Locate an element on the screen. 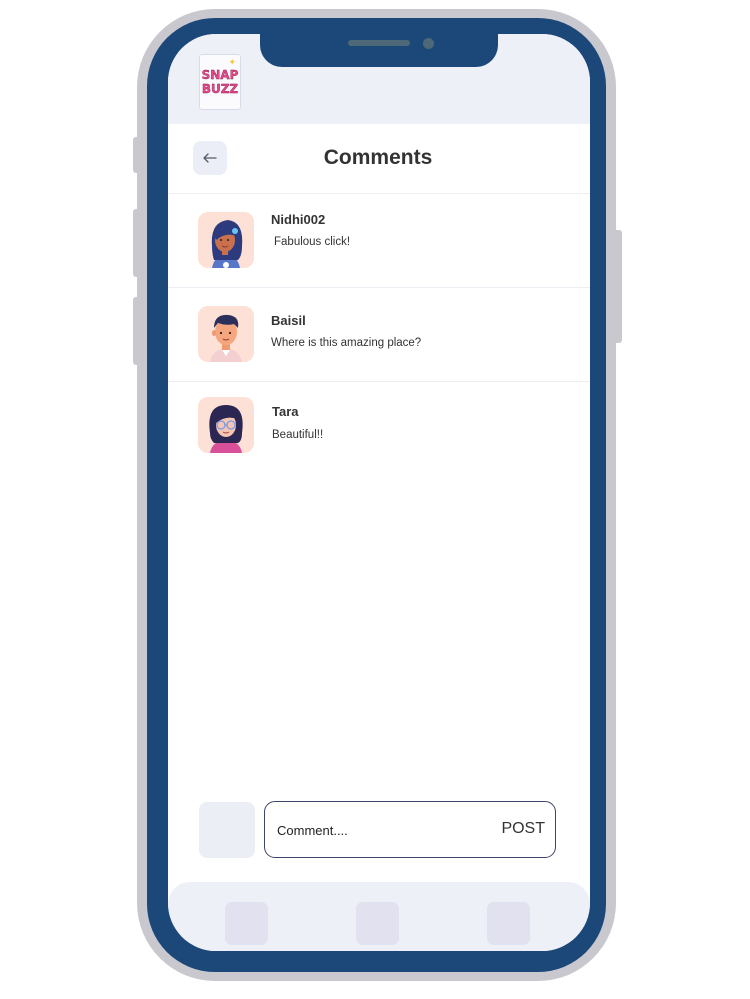 Image resolution: width=750 pixels, height=999 pixels. arrow-left-icon is located at coordinates (210, 158).